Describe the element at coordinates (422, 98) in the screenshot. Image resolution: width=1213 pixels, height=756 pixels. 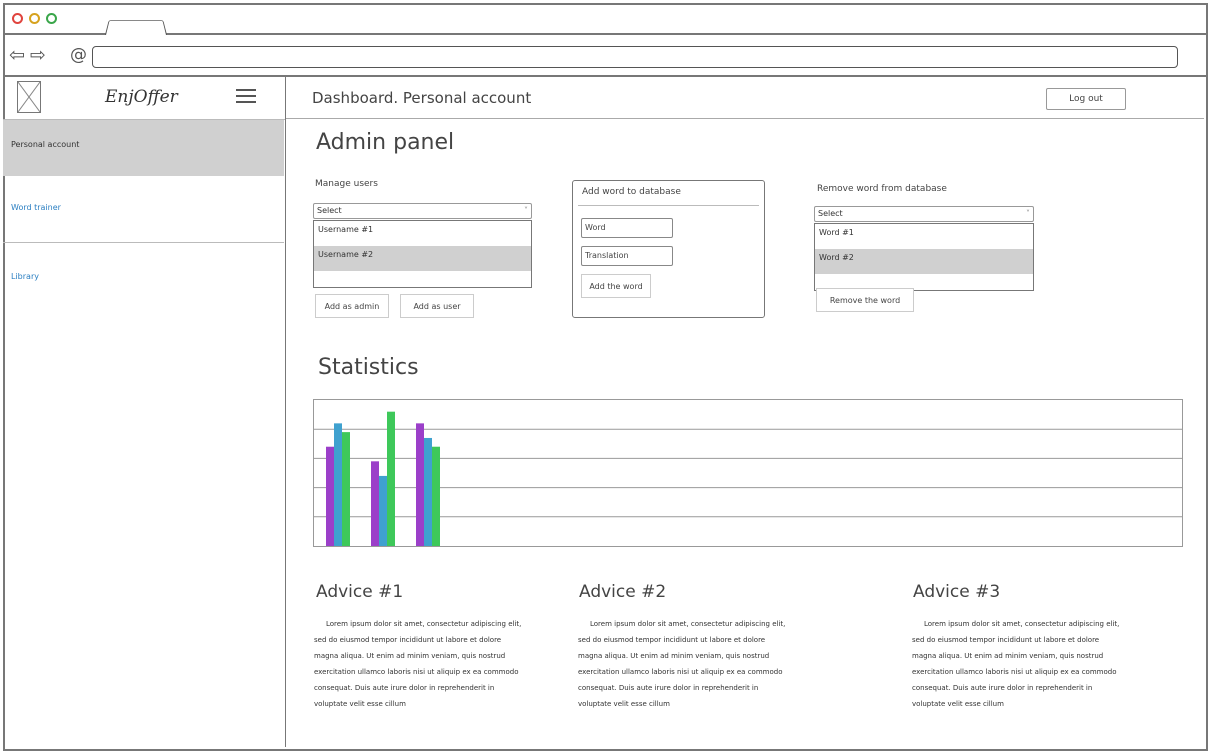
I see `page-title: Dashboard. Personal account` at that location.